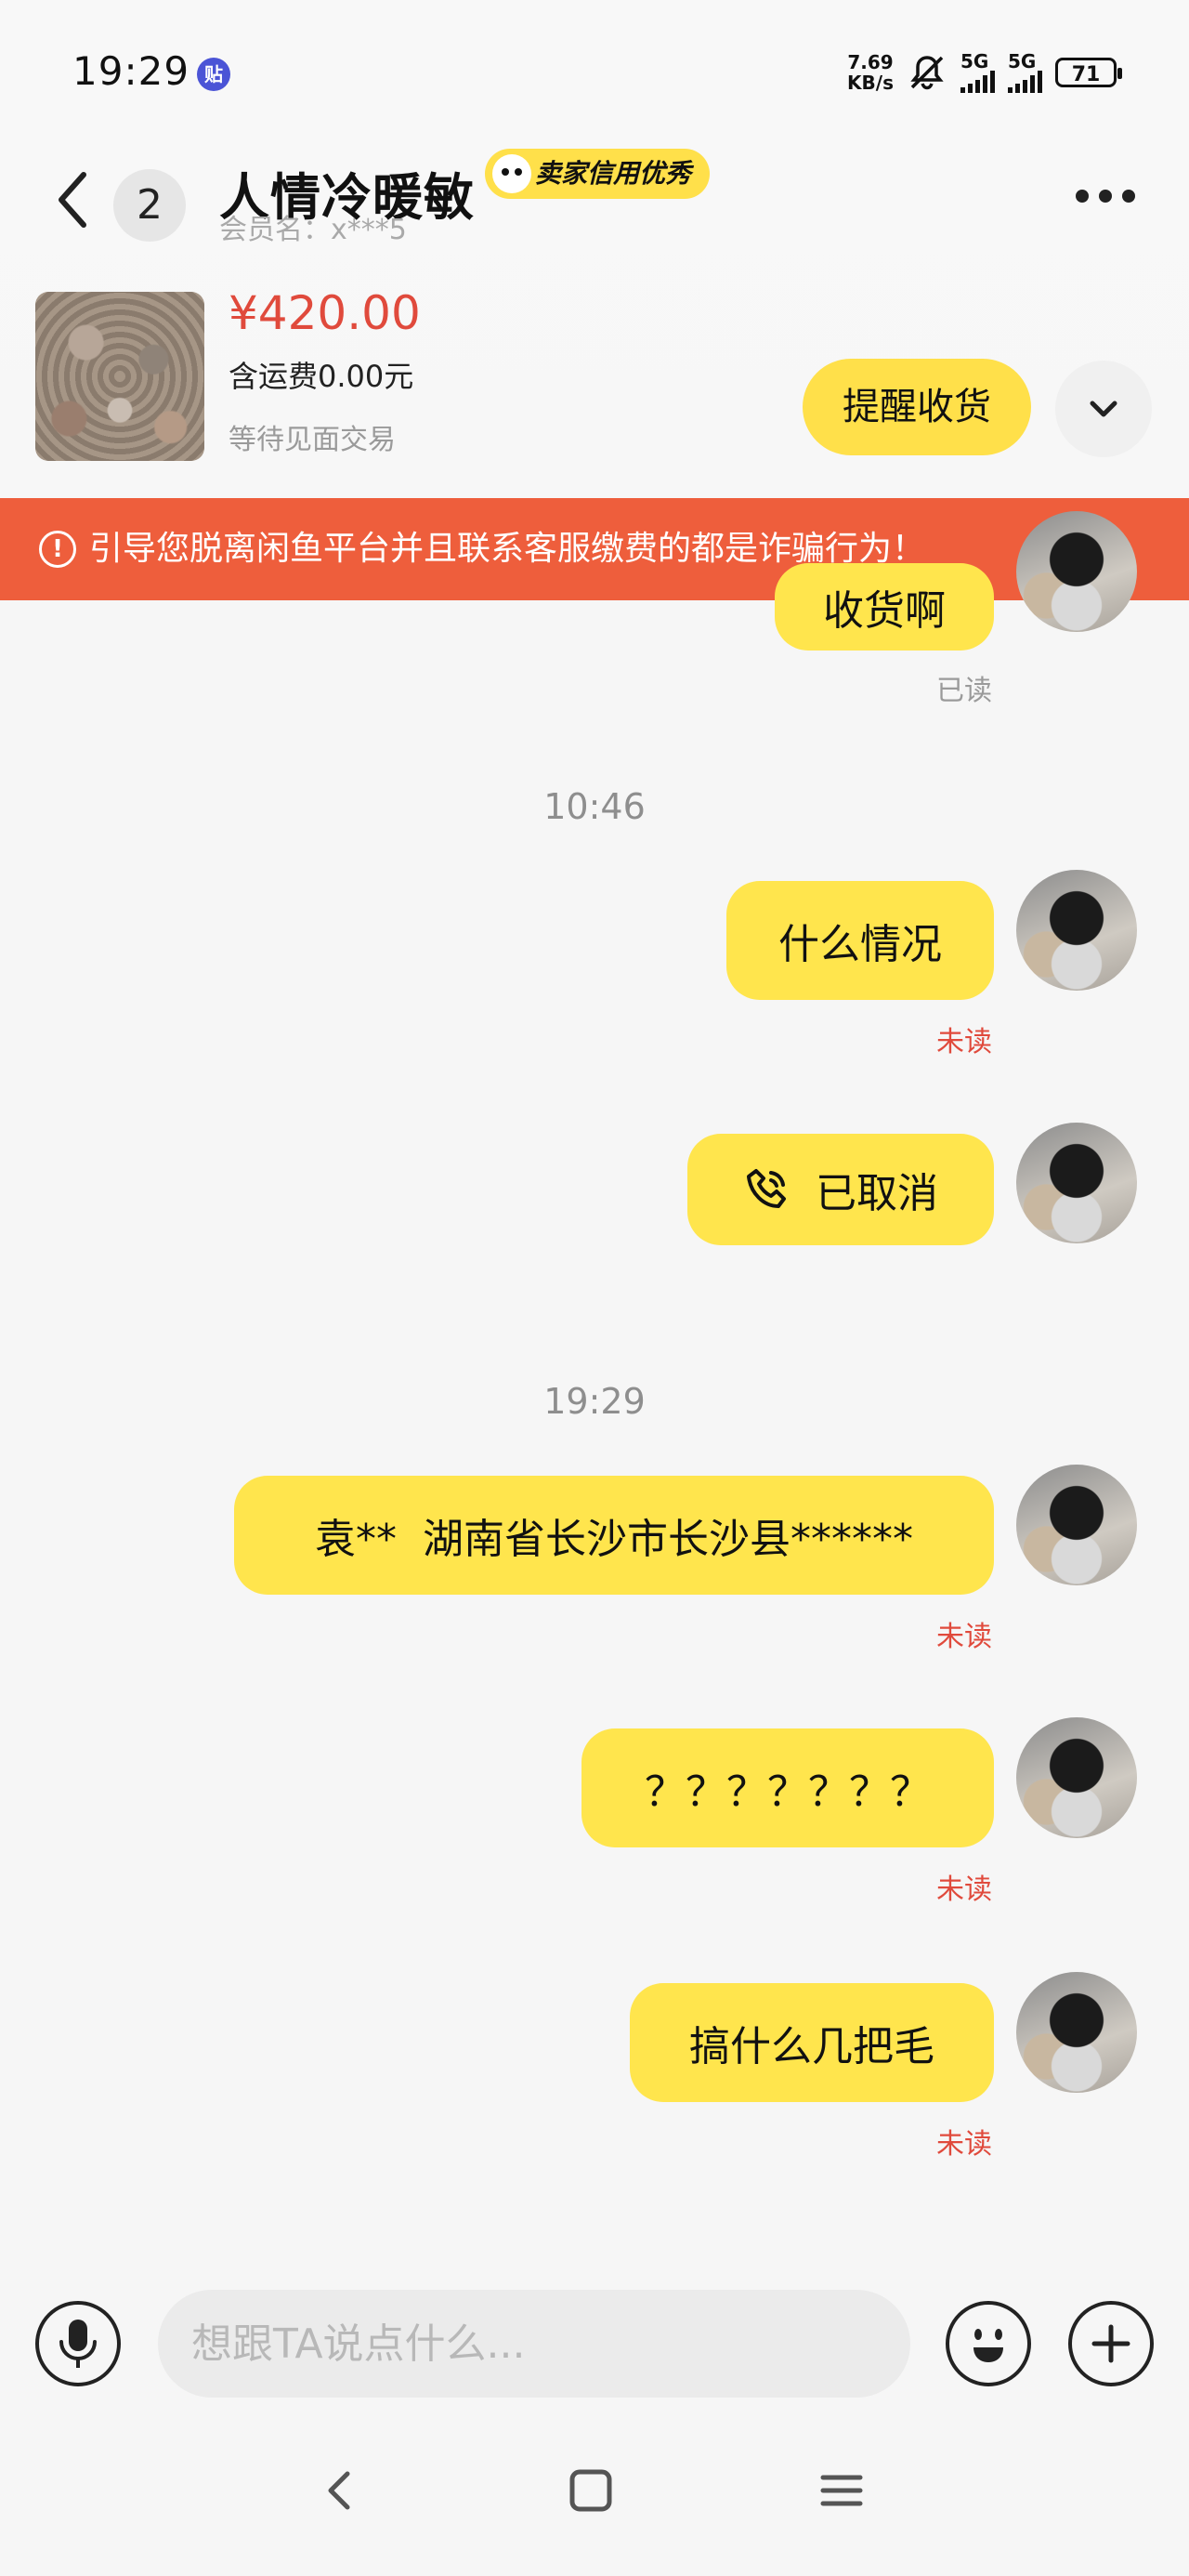 The width and height of the screenshot is (1189, 2576). I want to click on warning-icon: !, so click(57, 549).